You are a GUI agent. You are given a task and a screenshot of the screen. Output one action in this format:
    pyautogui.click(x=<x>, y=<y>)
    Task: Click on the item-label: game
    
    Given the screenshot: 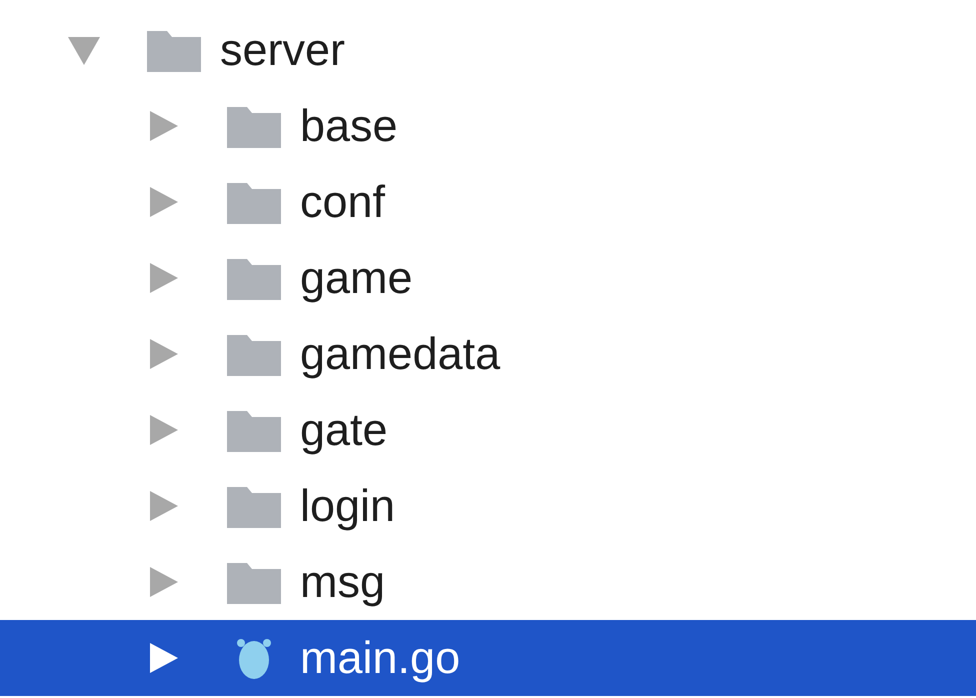 What is the action you would take?
    pyautogui.click(x=356, y=278)
    